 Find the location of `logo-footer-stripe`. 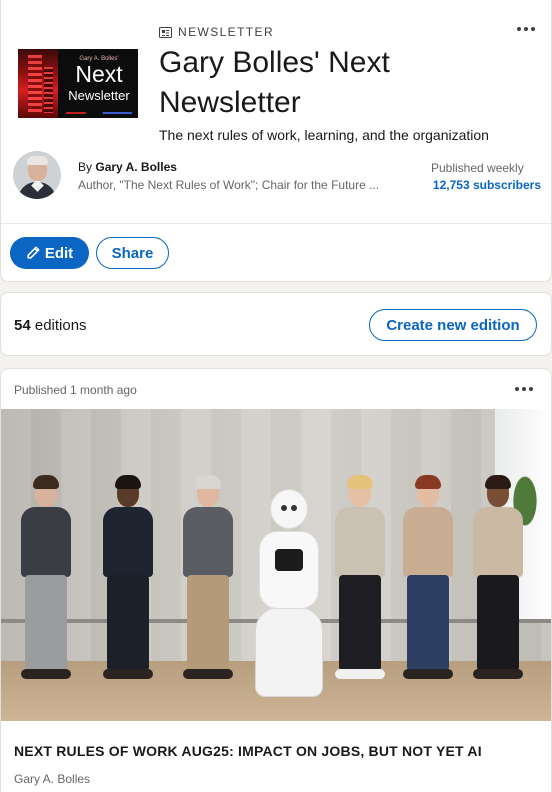

logo-footer-stripe is located at coordinates (99, 113).